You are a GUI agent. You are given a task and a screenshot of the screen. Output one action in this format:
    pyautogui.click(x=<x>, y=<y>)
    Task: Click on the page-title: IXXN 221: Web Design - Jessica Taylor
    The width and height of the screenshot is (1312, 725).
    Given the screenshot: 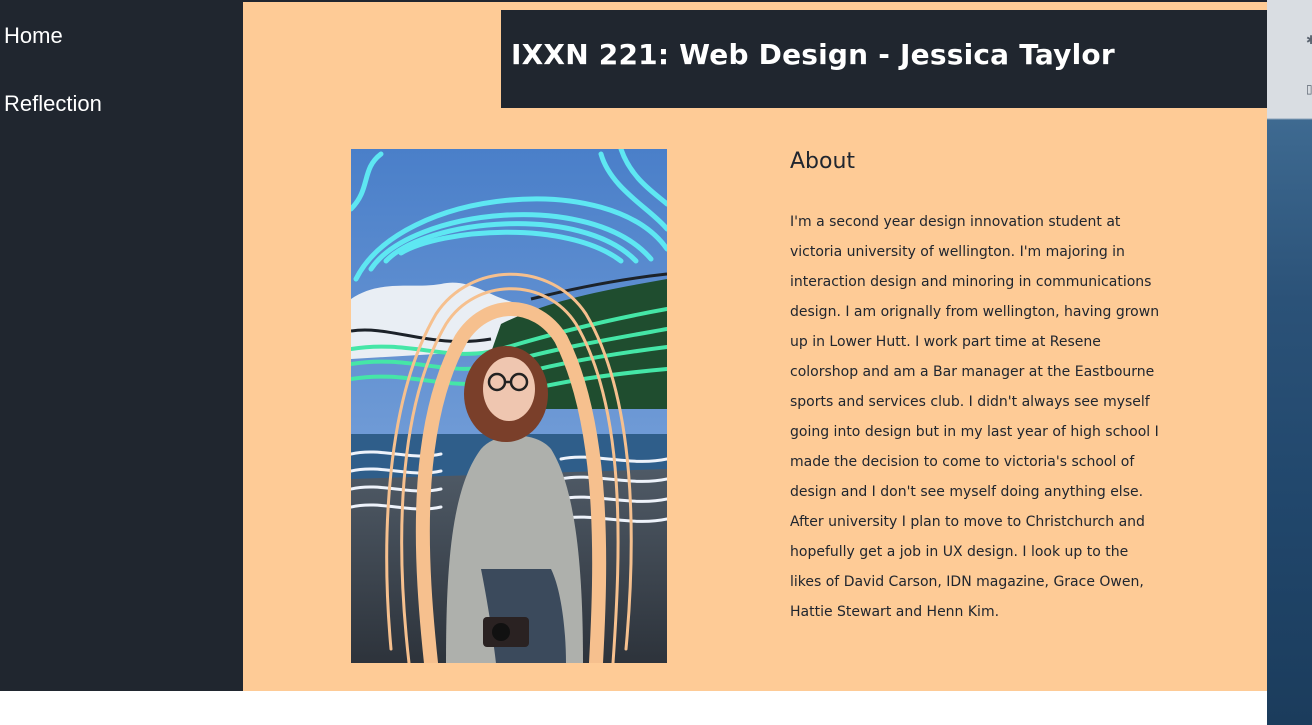 What is the action you would take?
    pyautogui.click(x=813, y=54)
    